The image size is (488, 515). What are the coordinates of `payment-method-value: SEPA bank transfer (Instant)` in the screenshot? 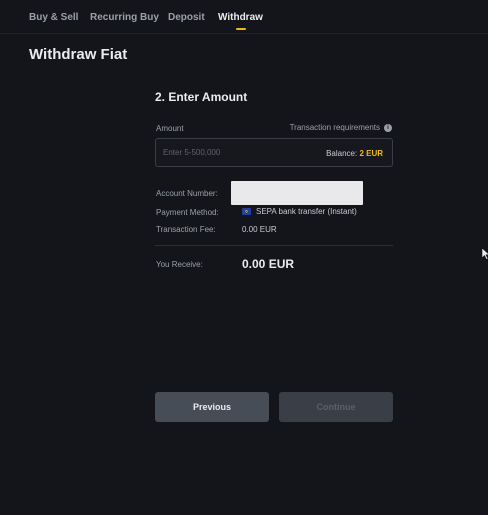 It's located at (299, 211).